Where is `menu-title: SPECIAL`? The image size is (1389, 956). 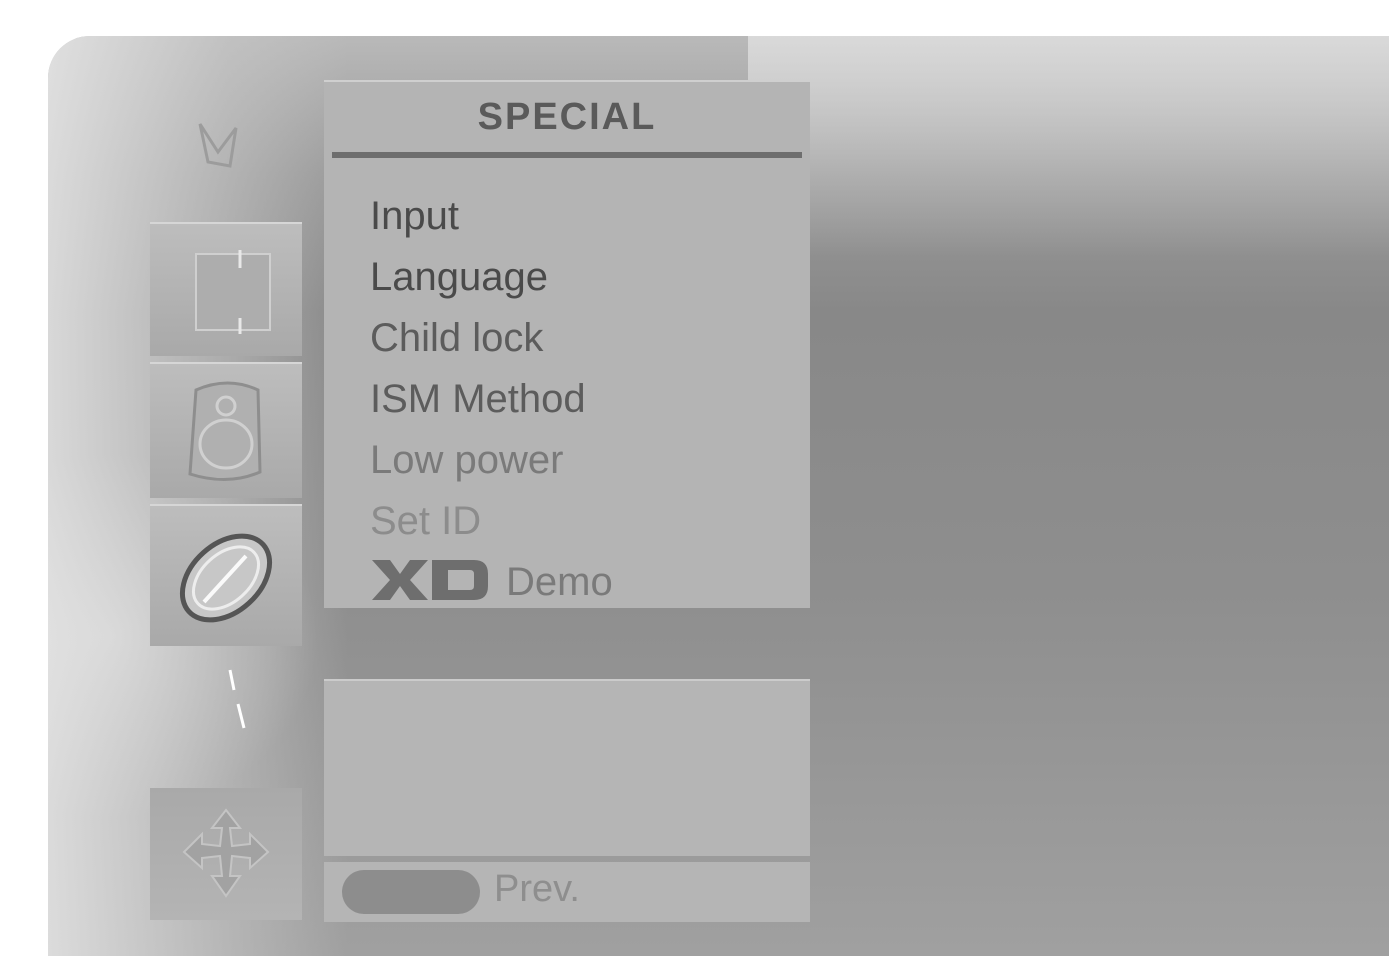
menu-title: SPECIAL is located at coordinates (567, 117).